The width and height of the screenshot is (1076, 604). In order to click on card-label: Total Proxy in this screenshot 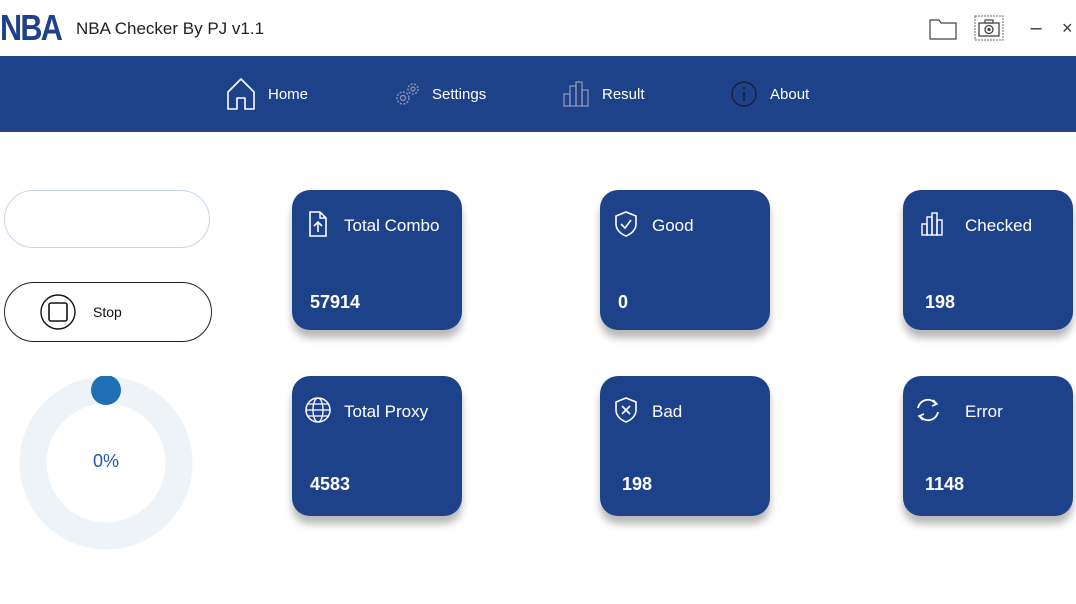, I will do `click(386, 411)`.